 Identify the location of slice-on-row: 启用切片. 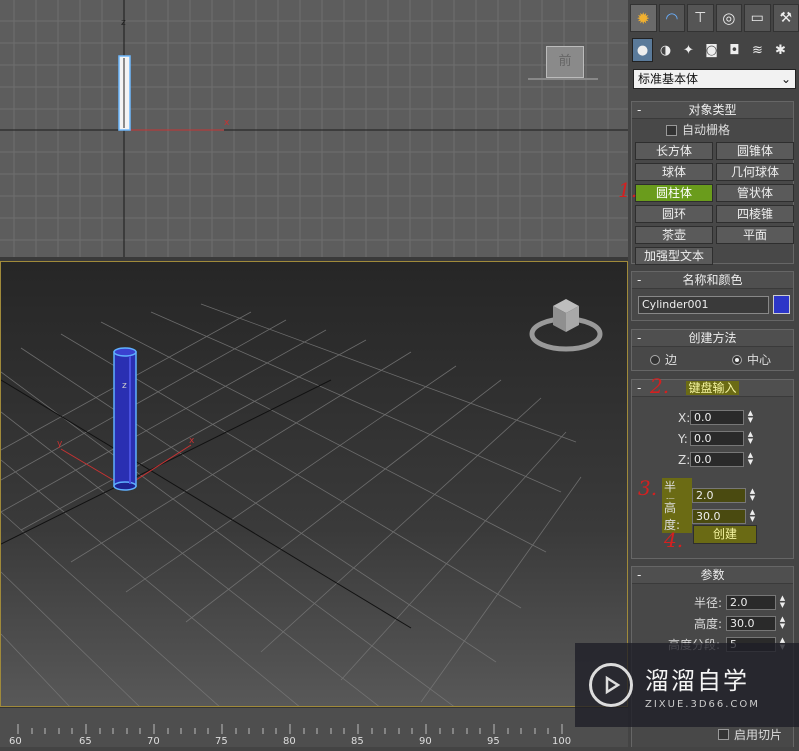
(750, 734).